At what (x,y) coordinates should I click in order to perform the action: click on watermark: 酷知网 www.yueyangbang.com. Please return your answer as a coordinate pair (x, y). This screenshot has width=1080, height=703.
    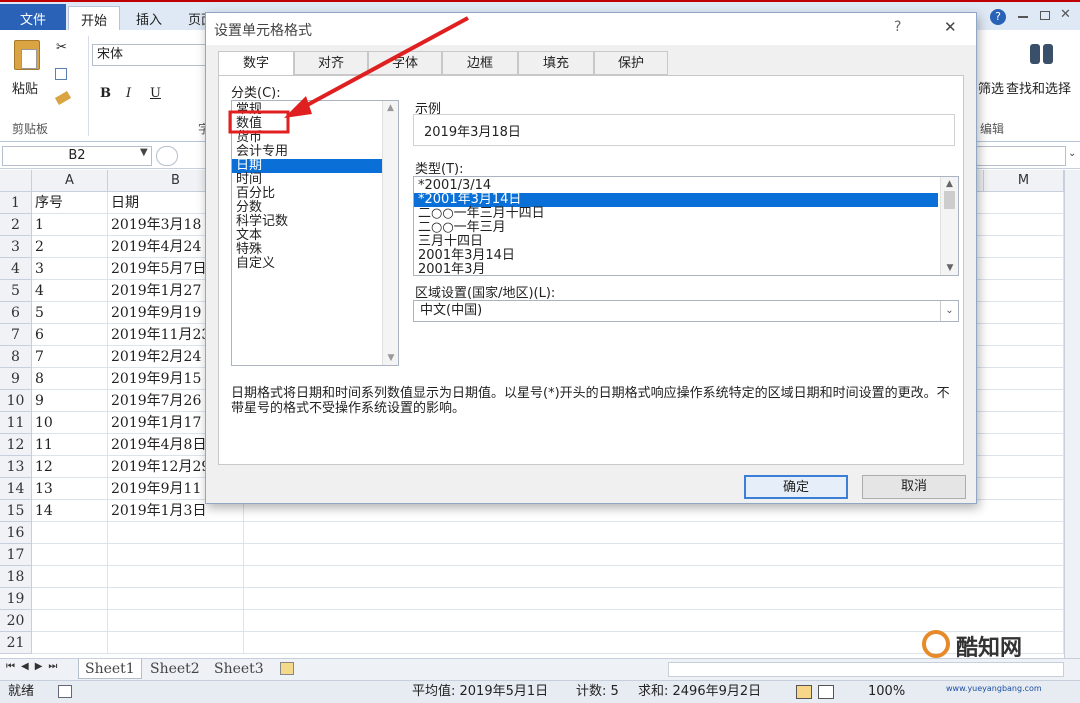
    Looking at the image, I should click on (991, 661).